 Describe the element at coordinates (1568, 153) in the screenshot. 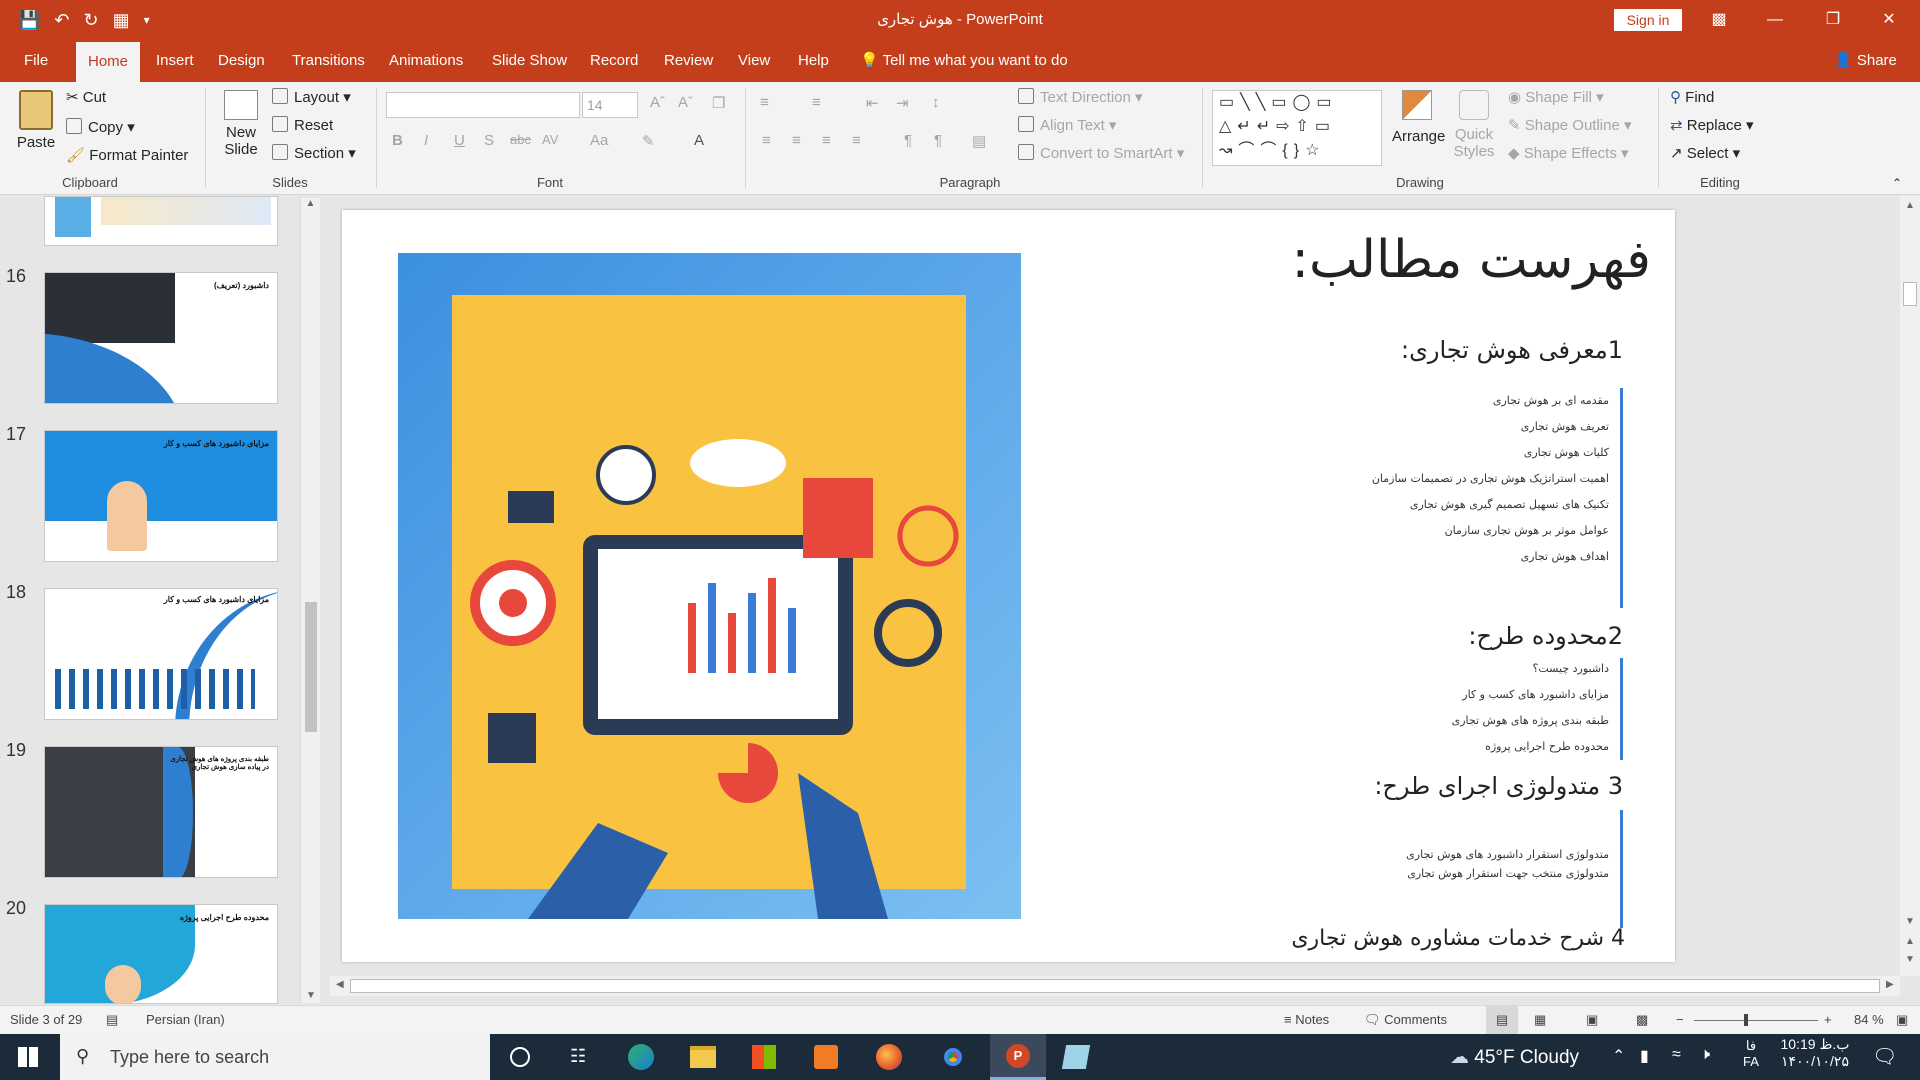

I see `shape-effects-button: ◆ Shape Effects ▾` at that location.